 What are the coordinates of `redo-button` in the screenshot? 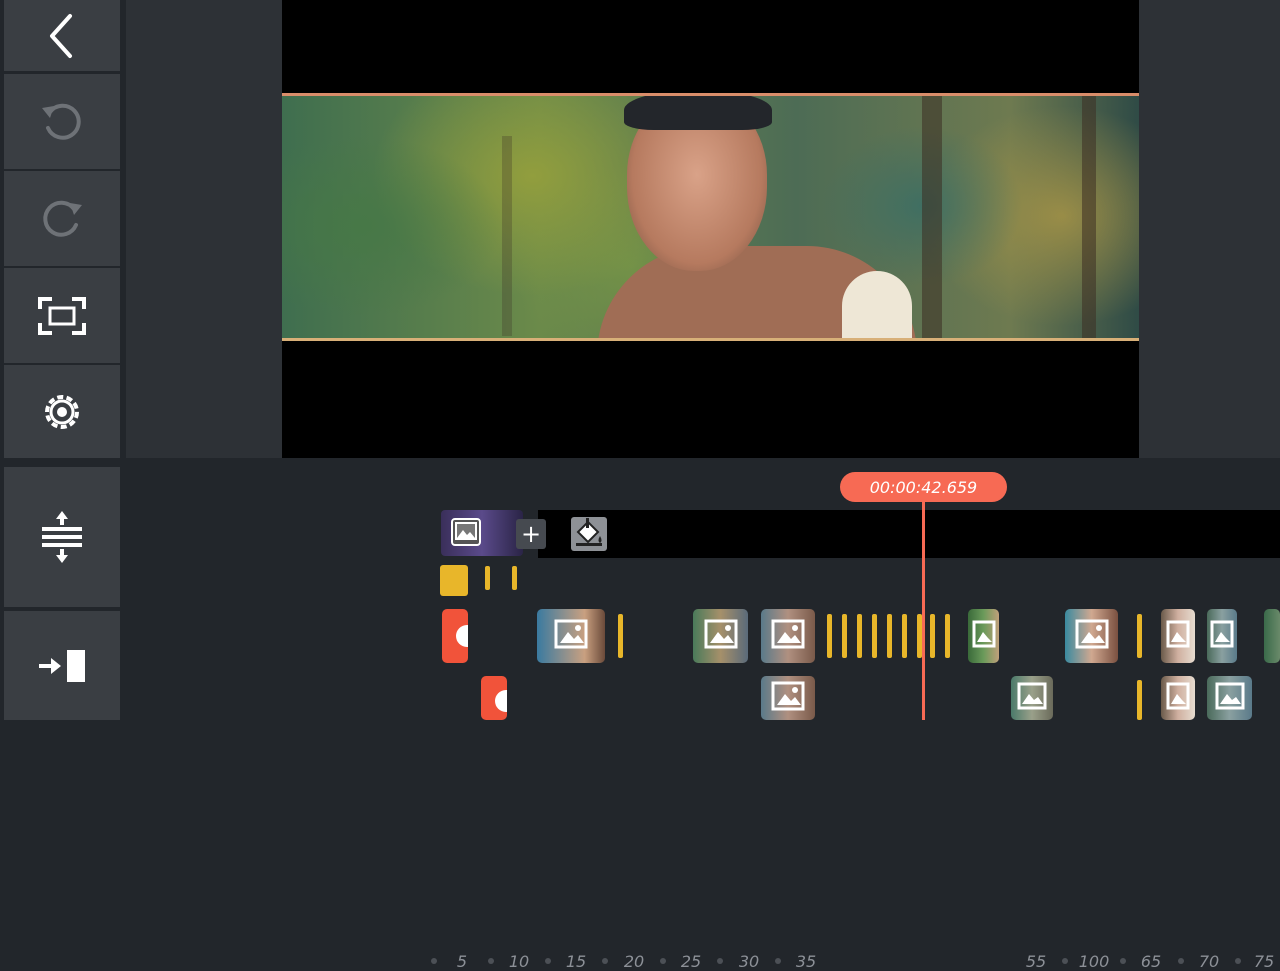 It's located at (62, 218).